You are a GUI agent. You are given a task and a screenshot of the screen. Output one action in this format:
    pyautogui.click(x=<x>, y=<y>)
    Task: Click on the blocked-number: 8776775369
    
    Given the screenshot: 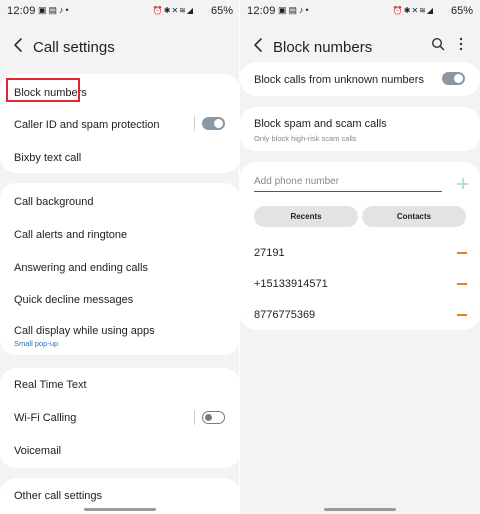 What is the action you would take?
    pyautogui.click(x=285, y=315)
    